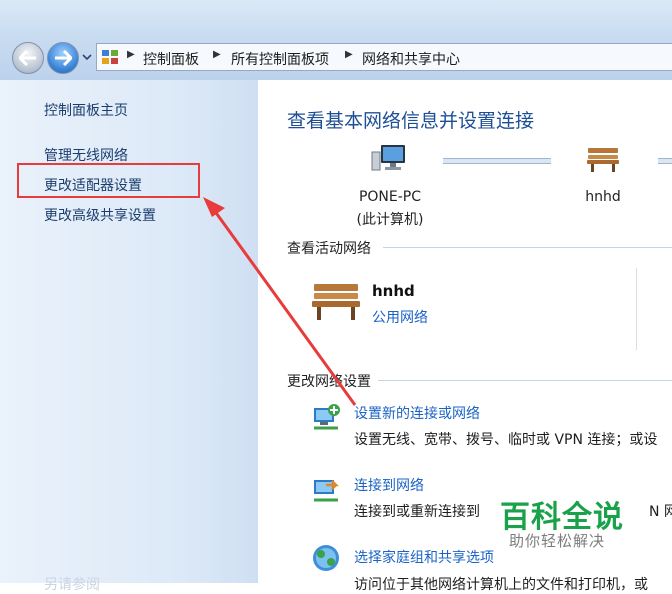 This screenshot has width=672, height=594. I want to click on recent-pages-chevron-down-icon, so click(87, 57).